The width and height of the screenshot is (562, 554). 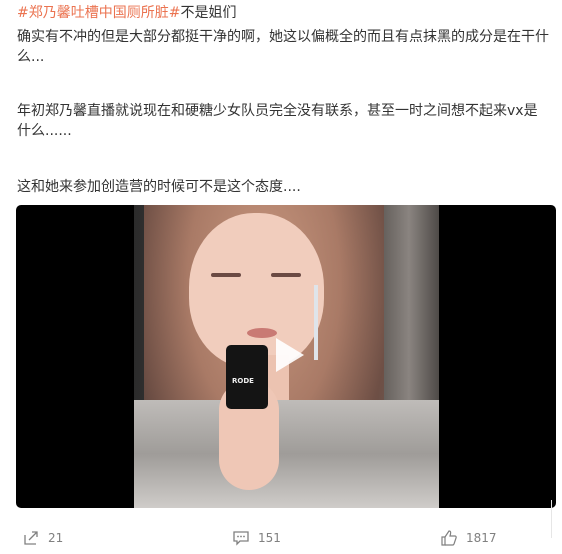 I want to click on thumbs-up-icon, so click(x=449, y=538).